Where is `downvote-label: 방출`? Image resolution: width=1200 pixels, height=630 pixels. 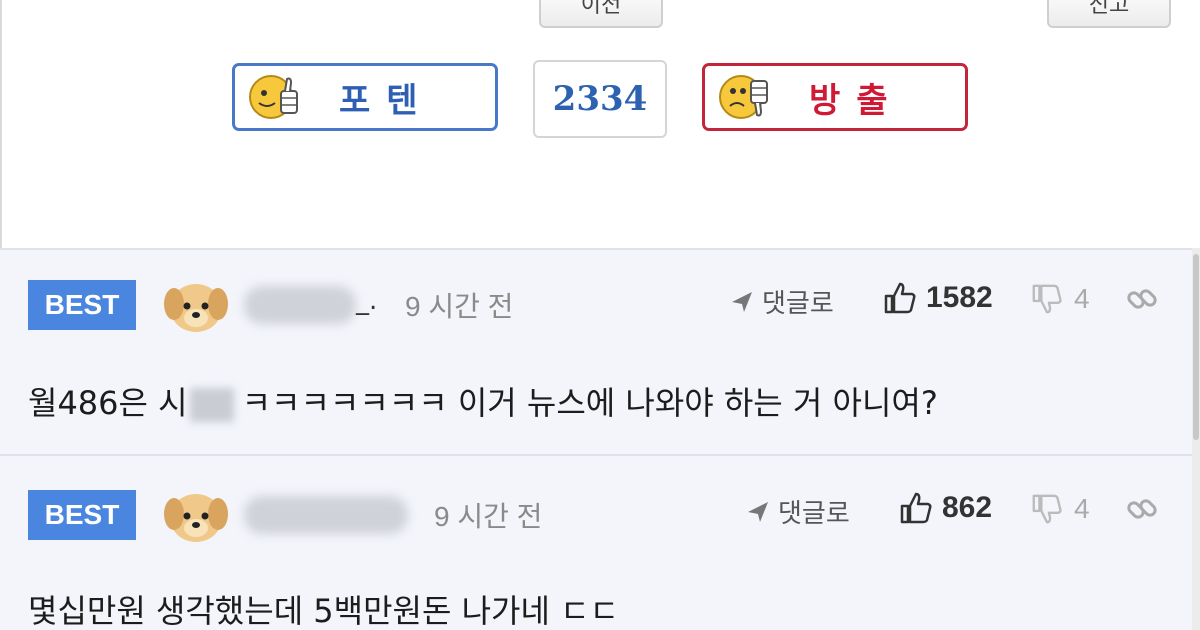 downvote-label: 방출 is located at coordinates (856, 100).